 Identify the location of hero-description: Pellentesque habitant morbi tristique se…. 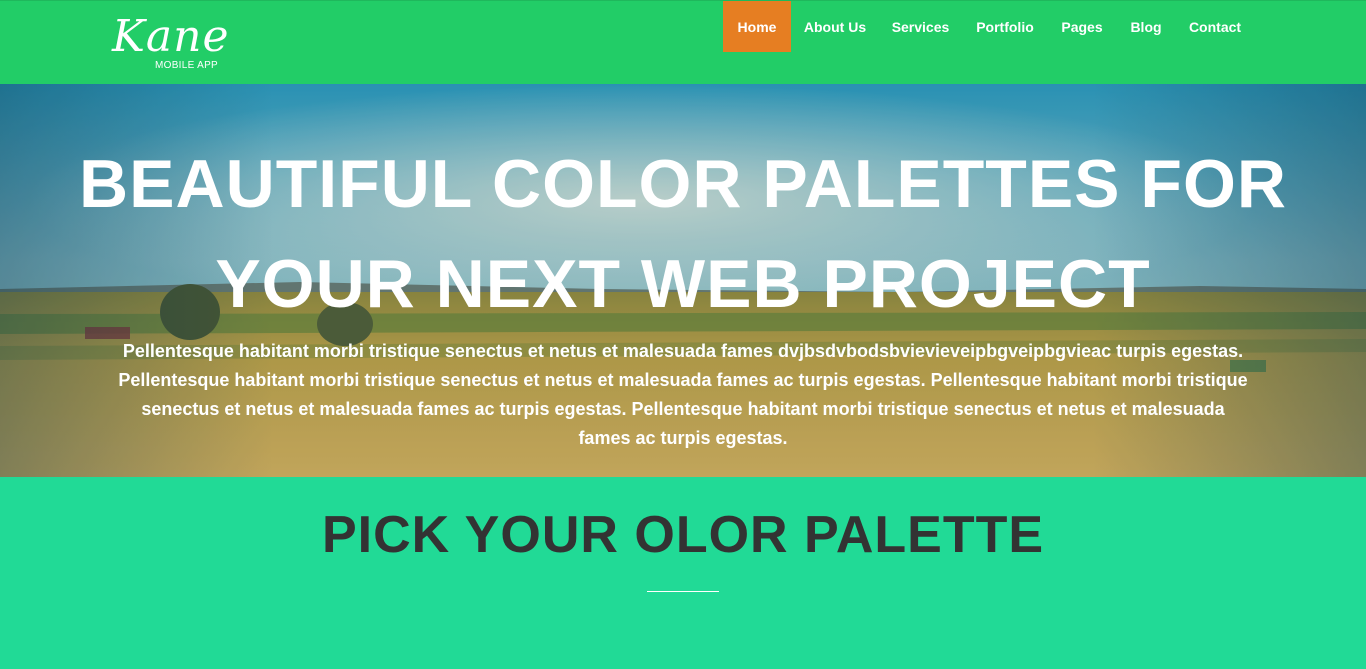
(683, 394).